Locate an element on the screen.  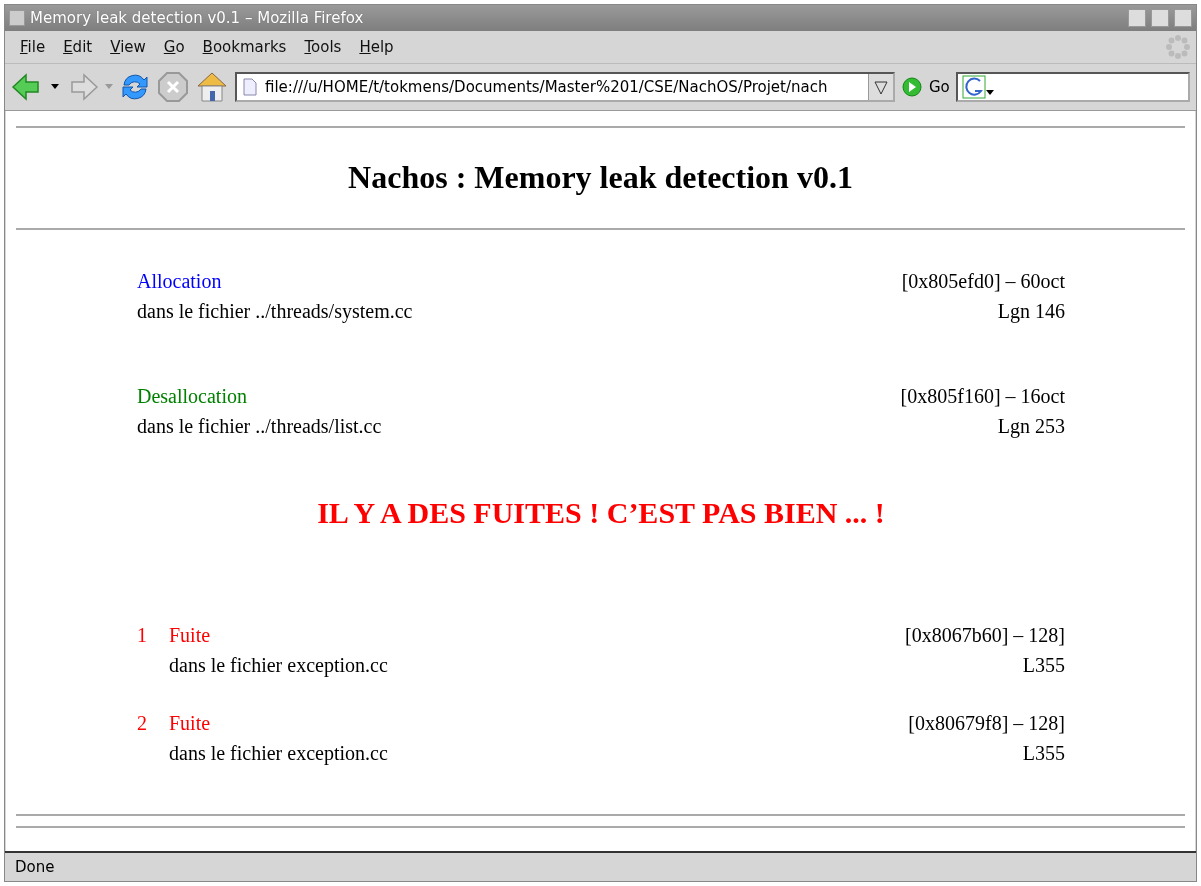
address-field: file:///u/HOME/t/tokmens/Documents/Master%201/CSE/NachOS/Projet/nach is located at coordinates (565, 87).